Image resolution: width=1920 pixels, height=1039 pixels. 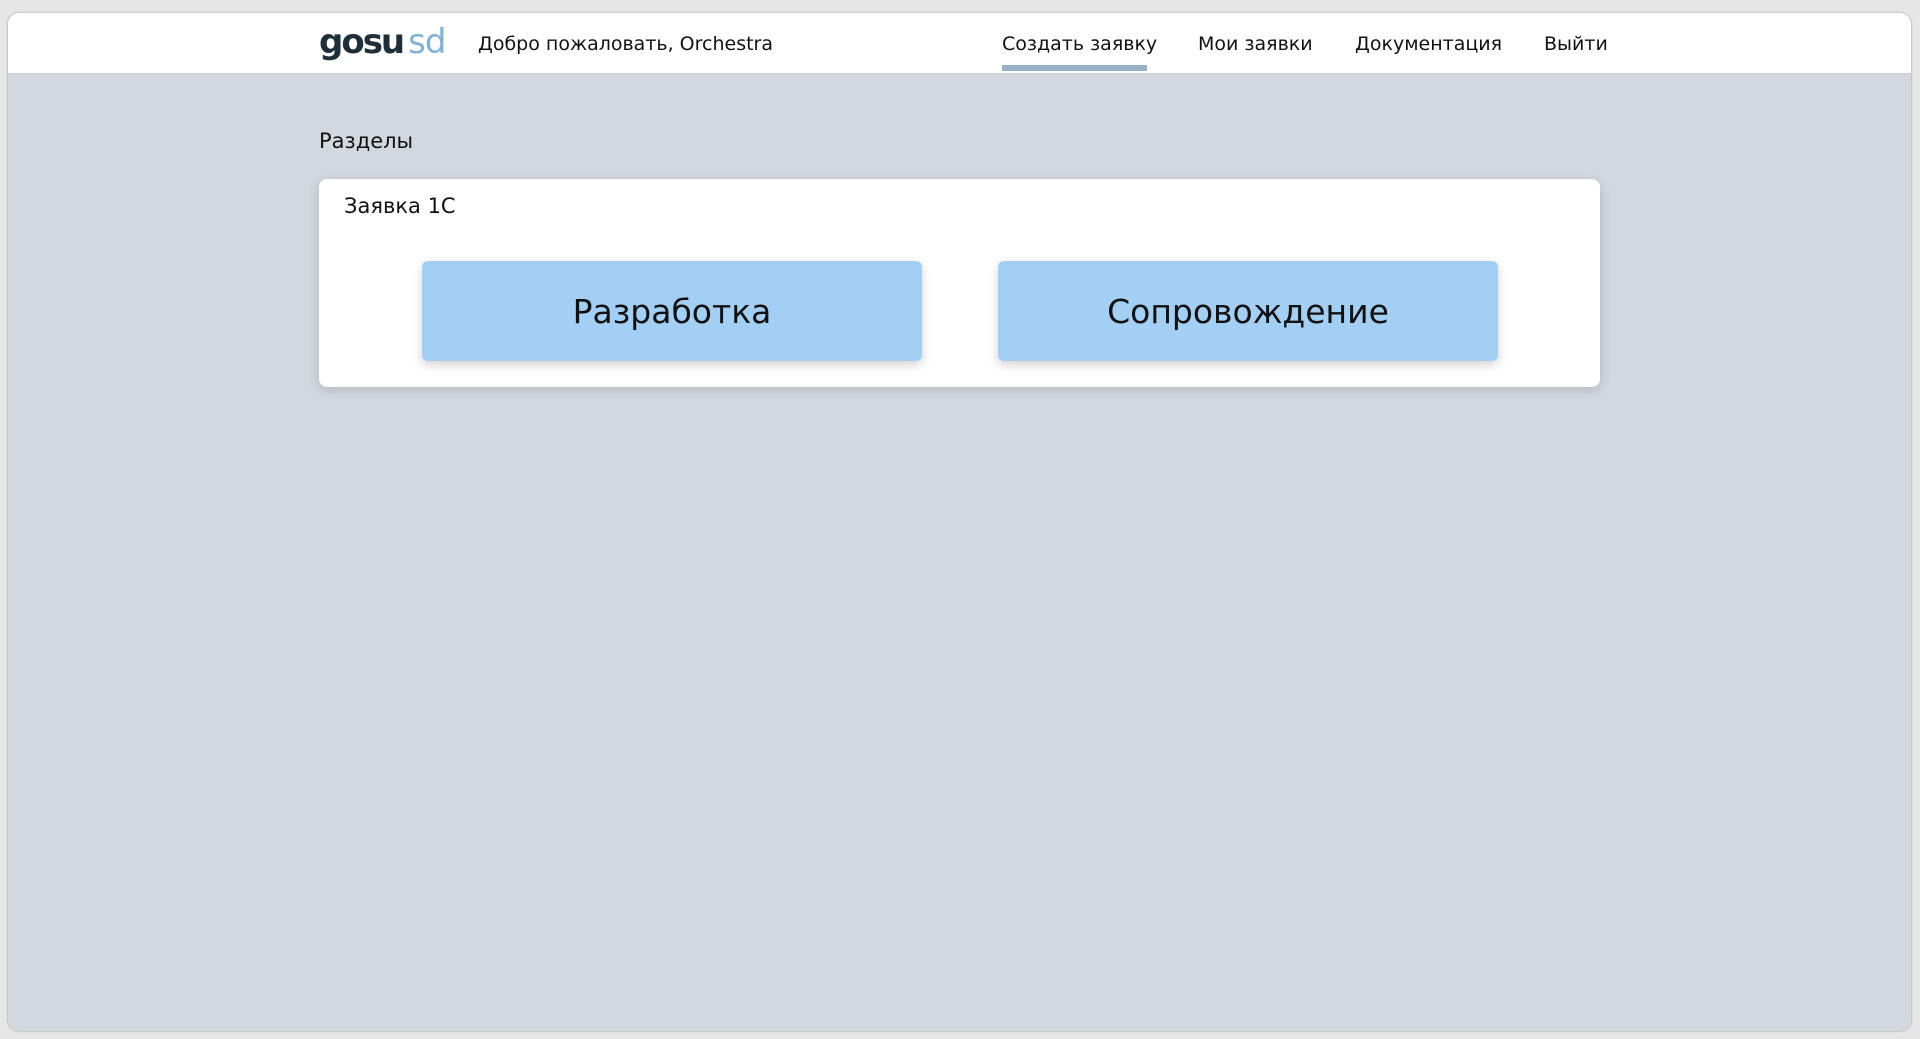 I want to click on gosu-sd-logo: gosu sd, so click(x=389, y=45).